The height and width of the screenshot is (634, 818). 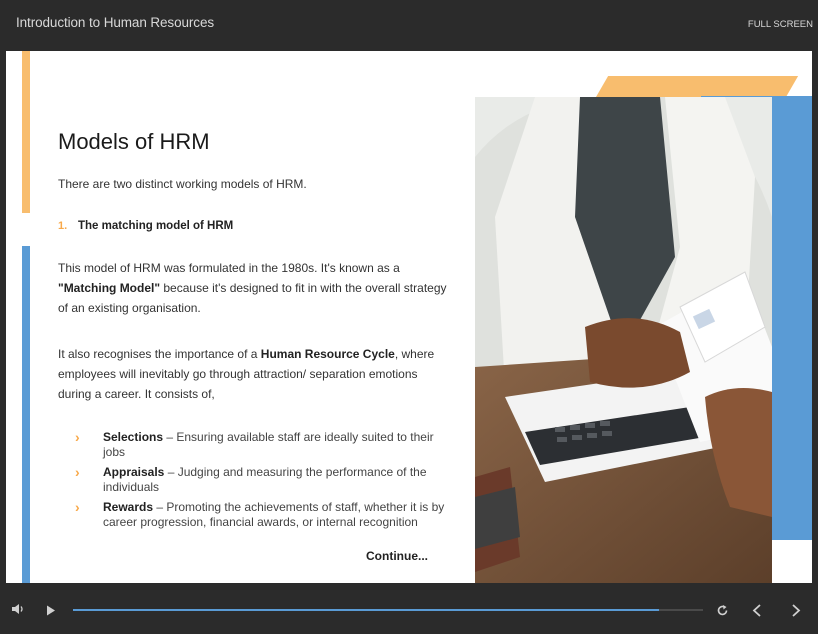 What do you see at coordinates (327, 354) in the screenshot?
I see `paragraph-bold: Human Resource Cycle` at bounding box center [327, 354].